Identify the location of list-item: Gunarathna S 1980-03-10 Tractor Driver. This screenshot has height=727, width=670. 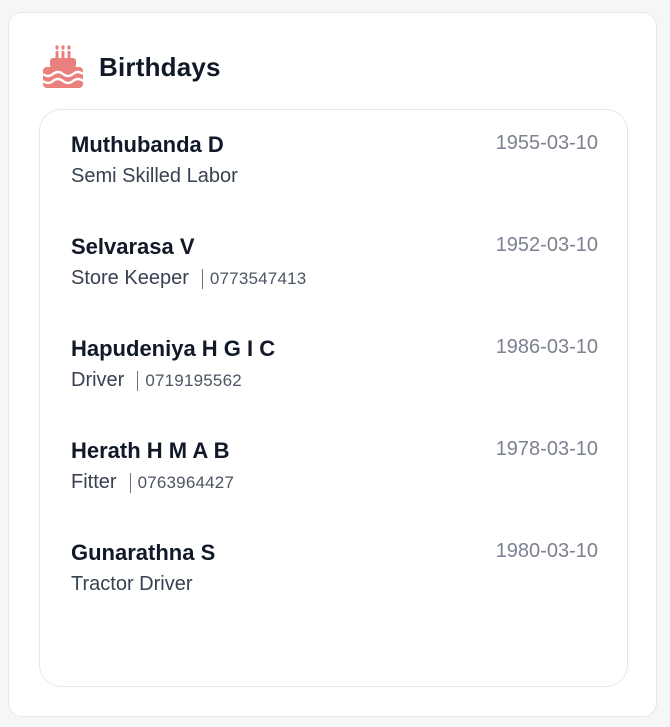
(334, 580).